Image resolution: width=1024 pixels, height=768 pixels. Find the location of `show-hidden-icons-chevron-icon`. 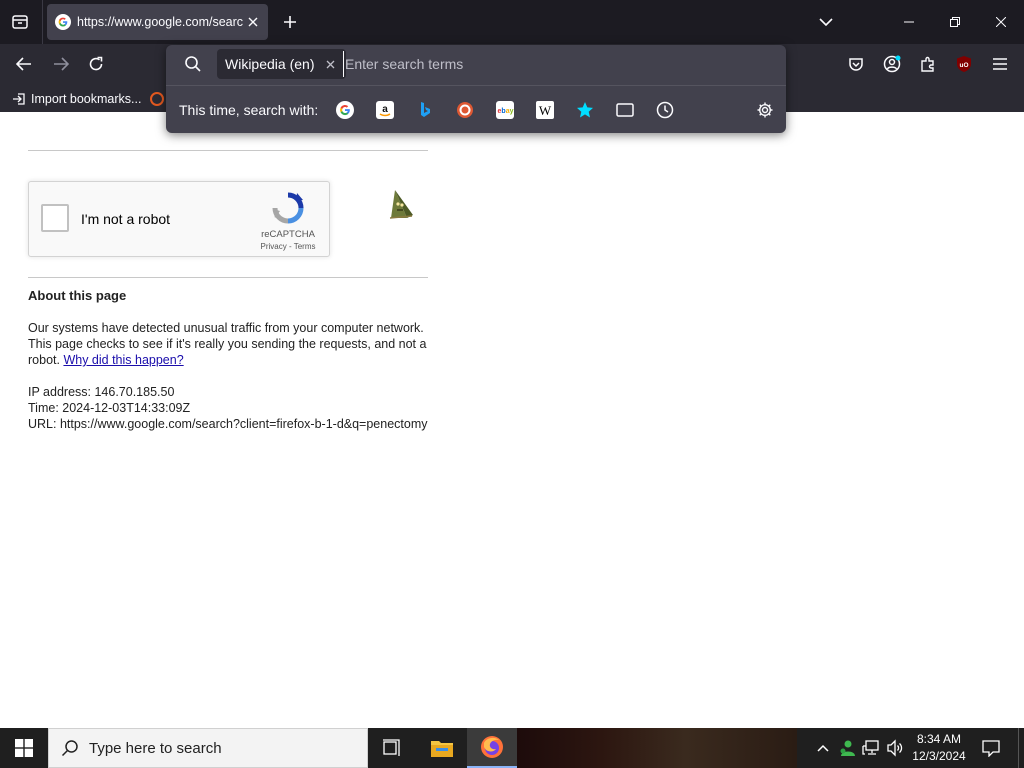

show-hidden-icons-chevron-icon is located at coordinates (823, 748).